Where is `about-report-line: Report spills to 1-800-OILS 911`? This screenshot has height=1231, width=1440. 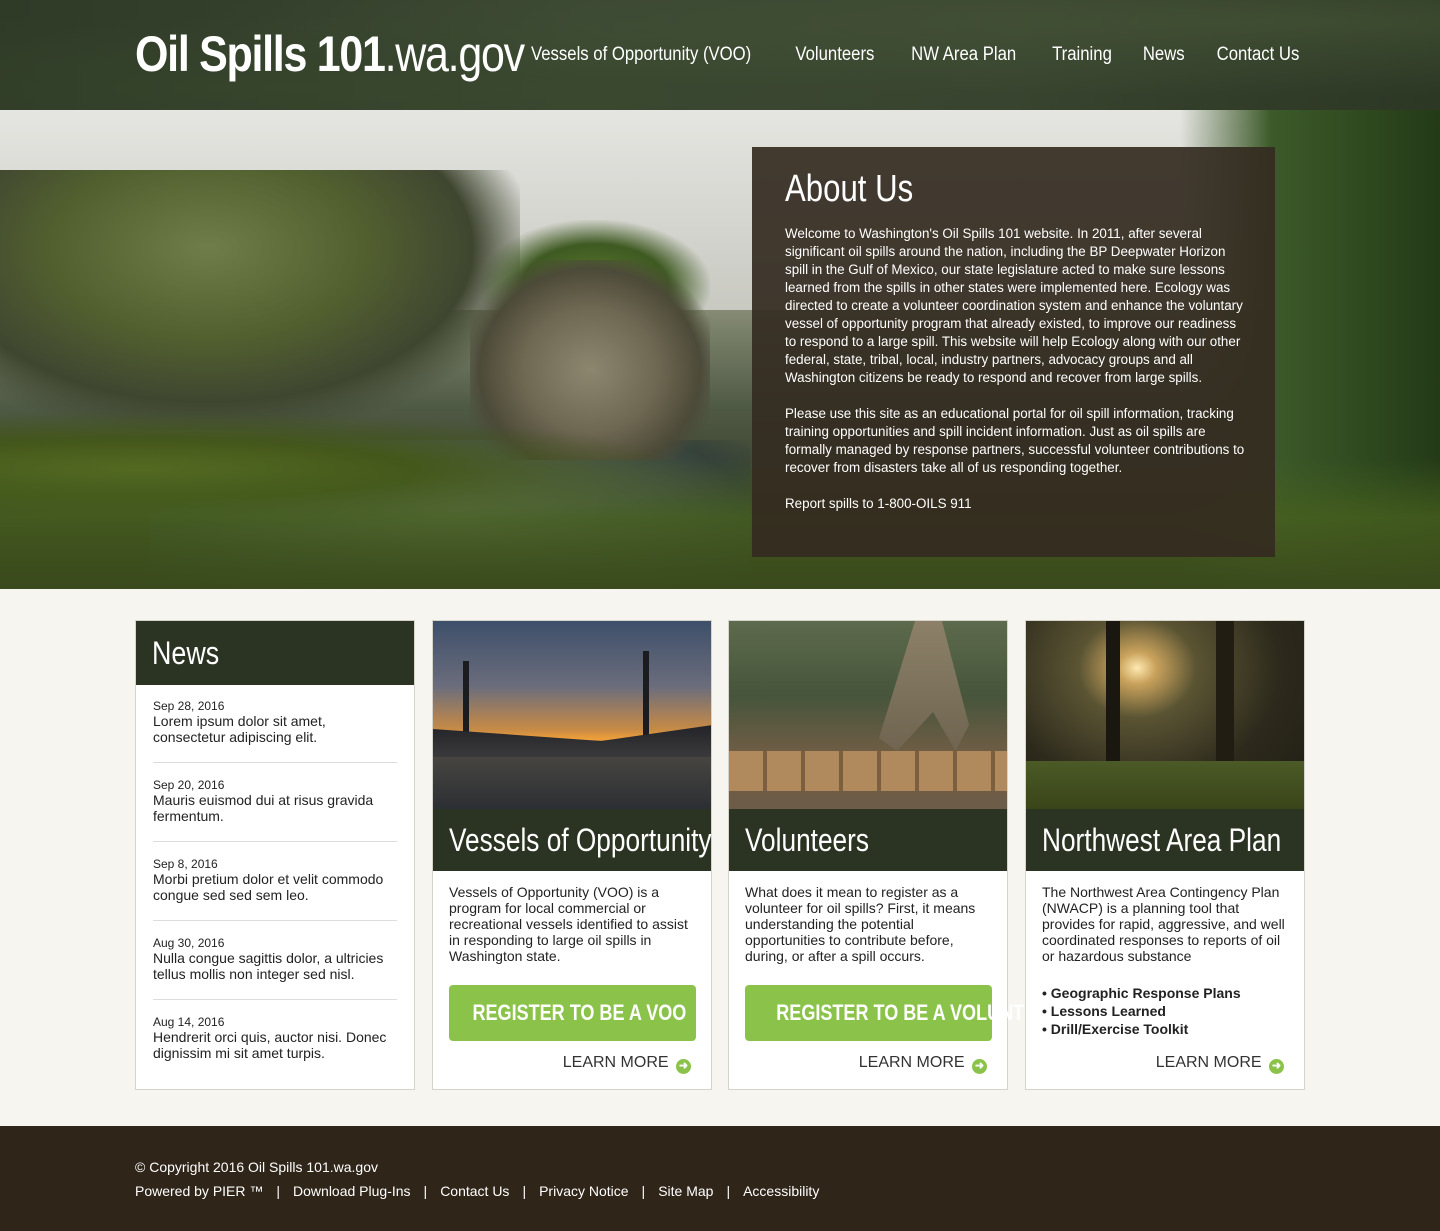
about-report-line: Report spills to 1-800-OILS 911 is located at coordinates (878, 503).